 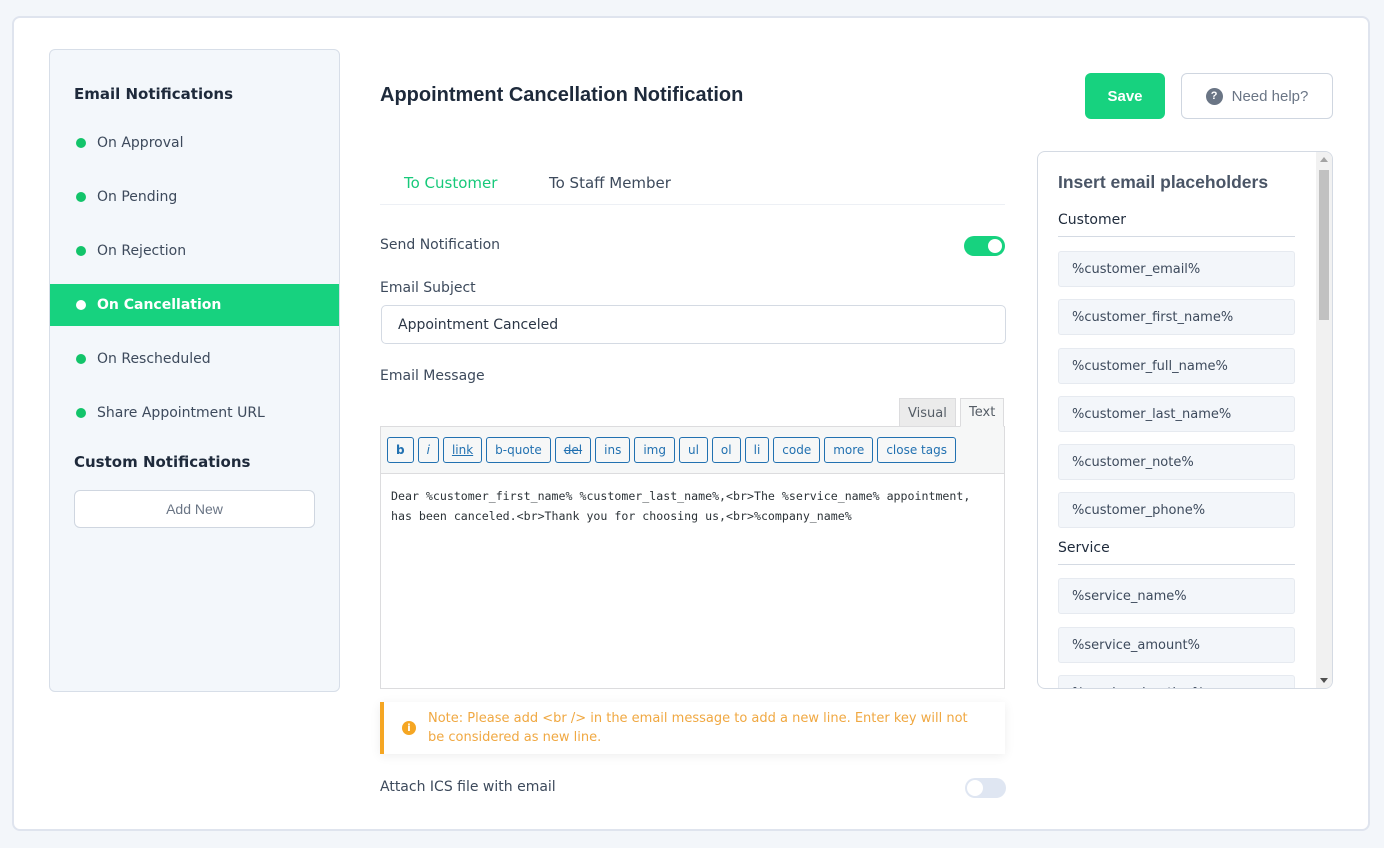 What do you see at coordinates (573, 450) in the screenshot?
I see `del-button: del` at bounding box center [573, 450].